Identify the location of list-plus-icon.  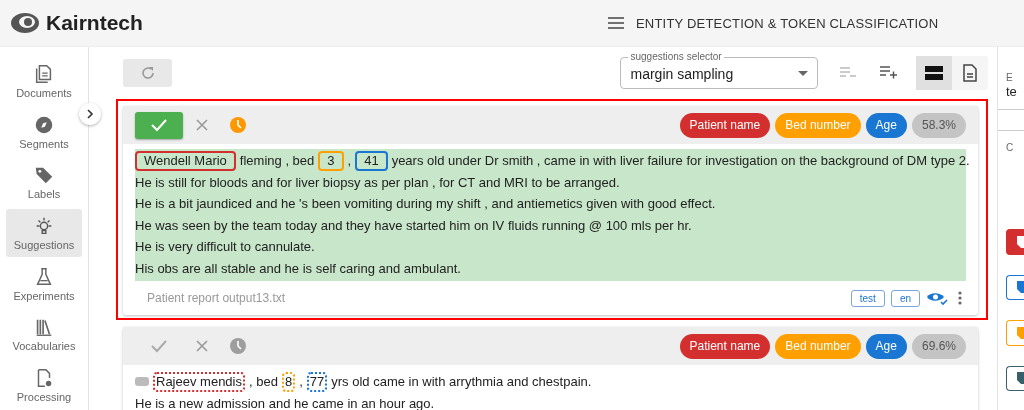
(889, 73).